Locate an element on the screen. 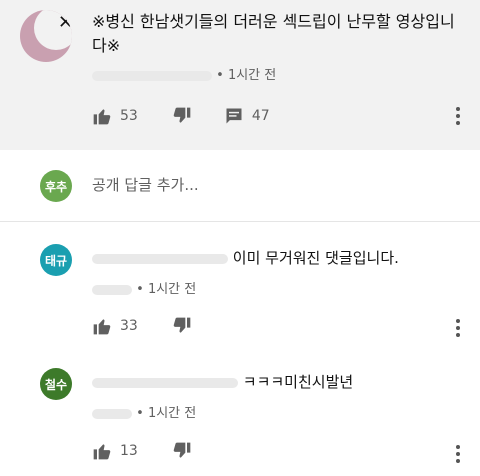  comment-actions: 53 47 is located at coordinates (191, 116).